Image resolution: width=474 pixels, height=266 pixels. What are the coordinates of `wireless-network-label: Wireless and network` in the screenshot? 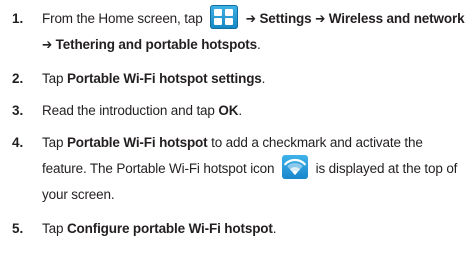 It's located at (396, 18).